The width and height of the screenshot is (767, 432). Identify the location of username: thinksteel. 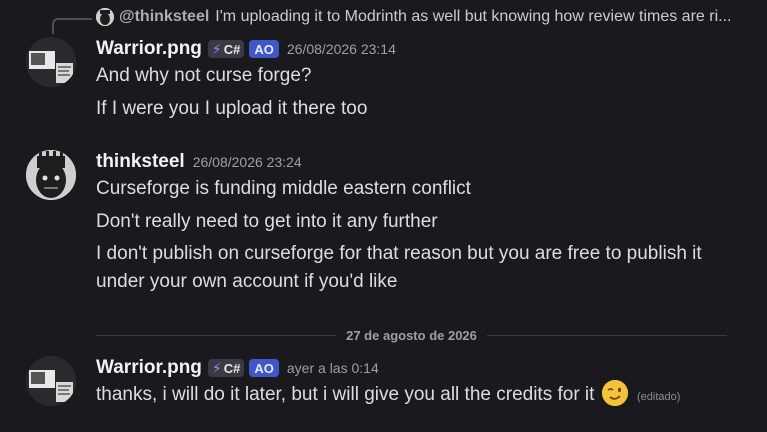
(140, 162).